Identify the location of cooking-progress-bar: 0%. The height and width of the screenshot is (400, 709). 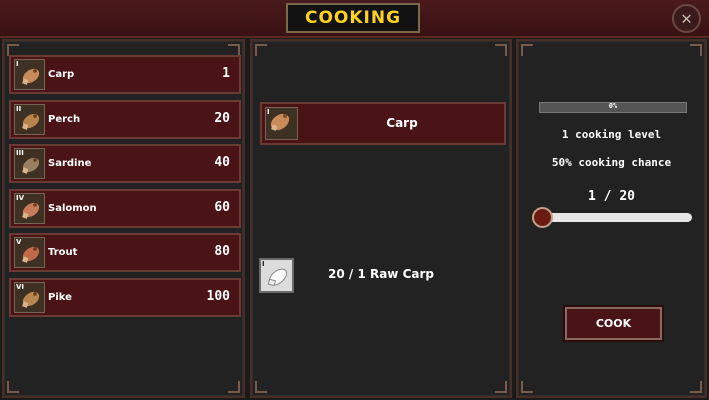
(613, 107).